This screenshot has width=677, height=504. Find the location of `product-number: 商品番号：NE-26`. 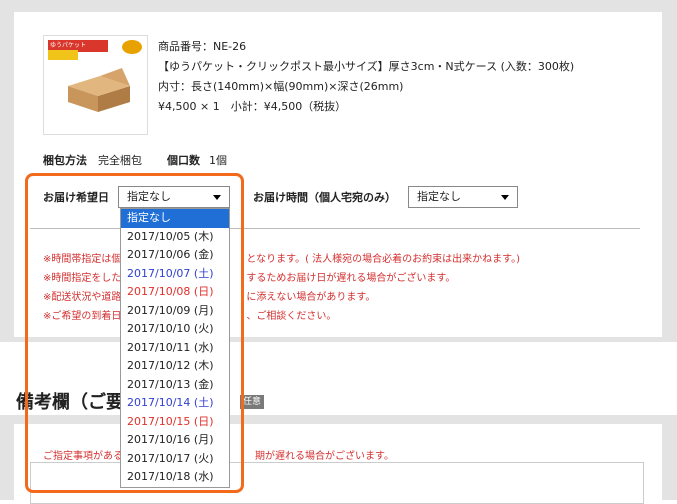

product-number: 商品番号：NE-26 is located at coordinates (202, 46).